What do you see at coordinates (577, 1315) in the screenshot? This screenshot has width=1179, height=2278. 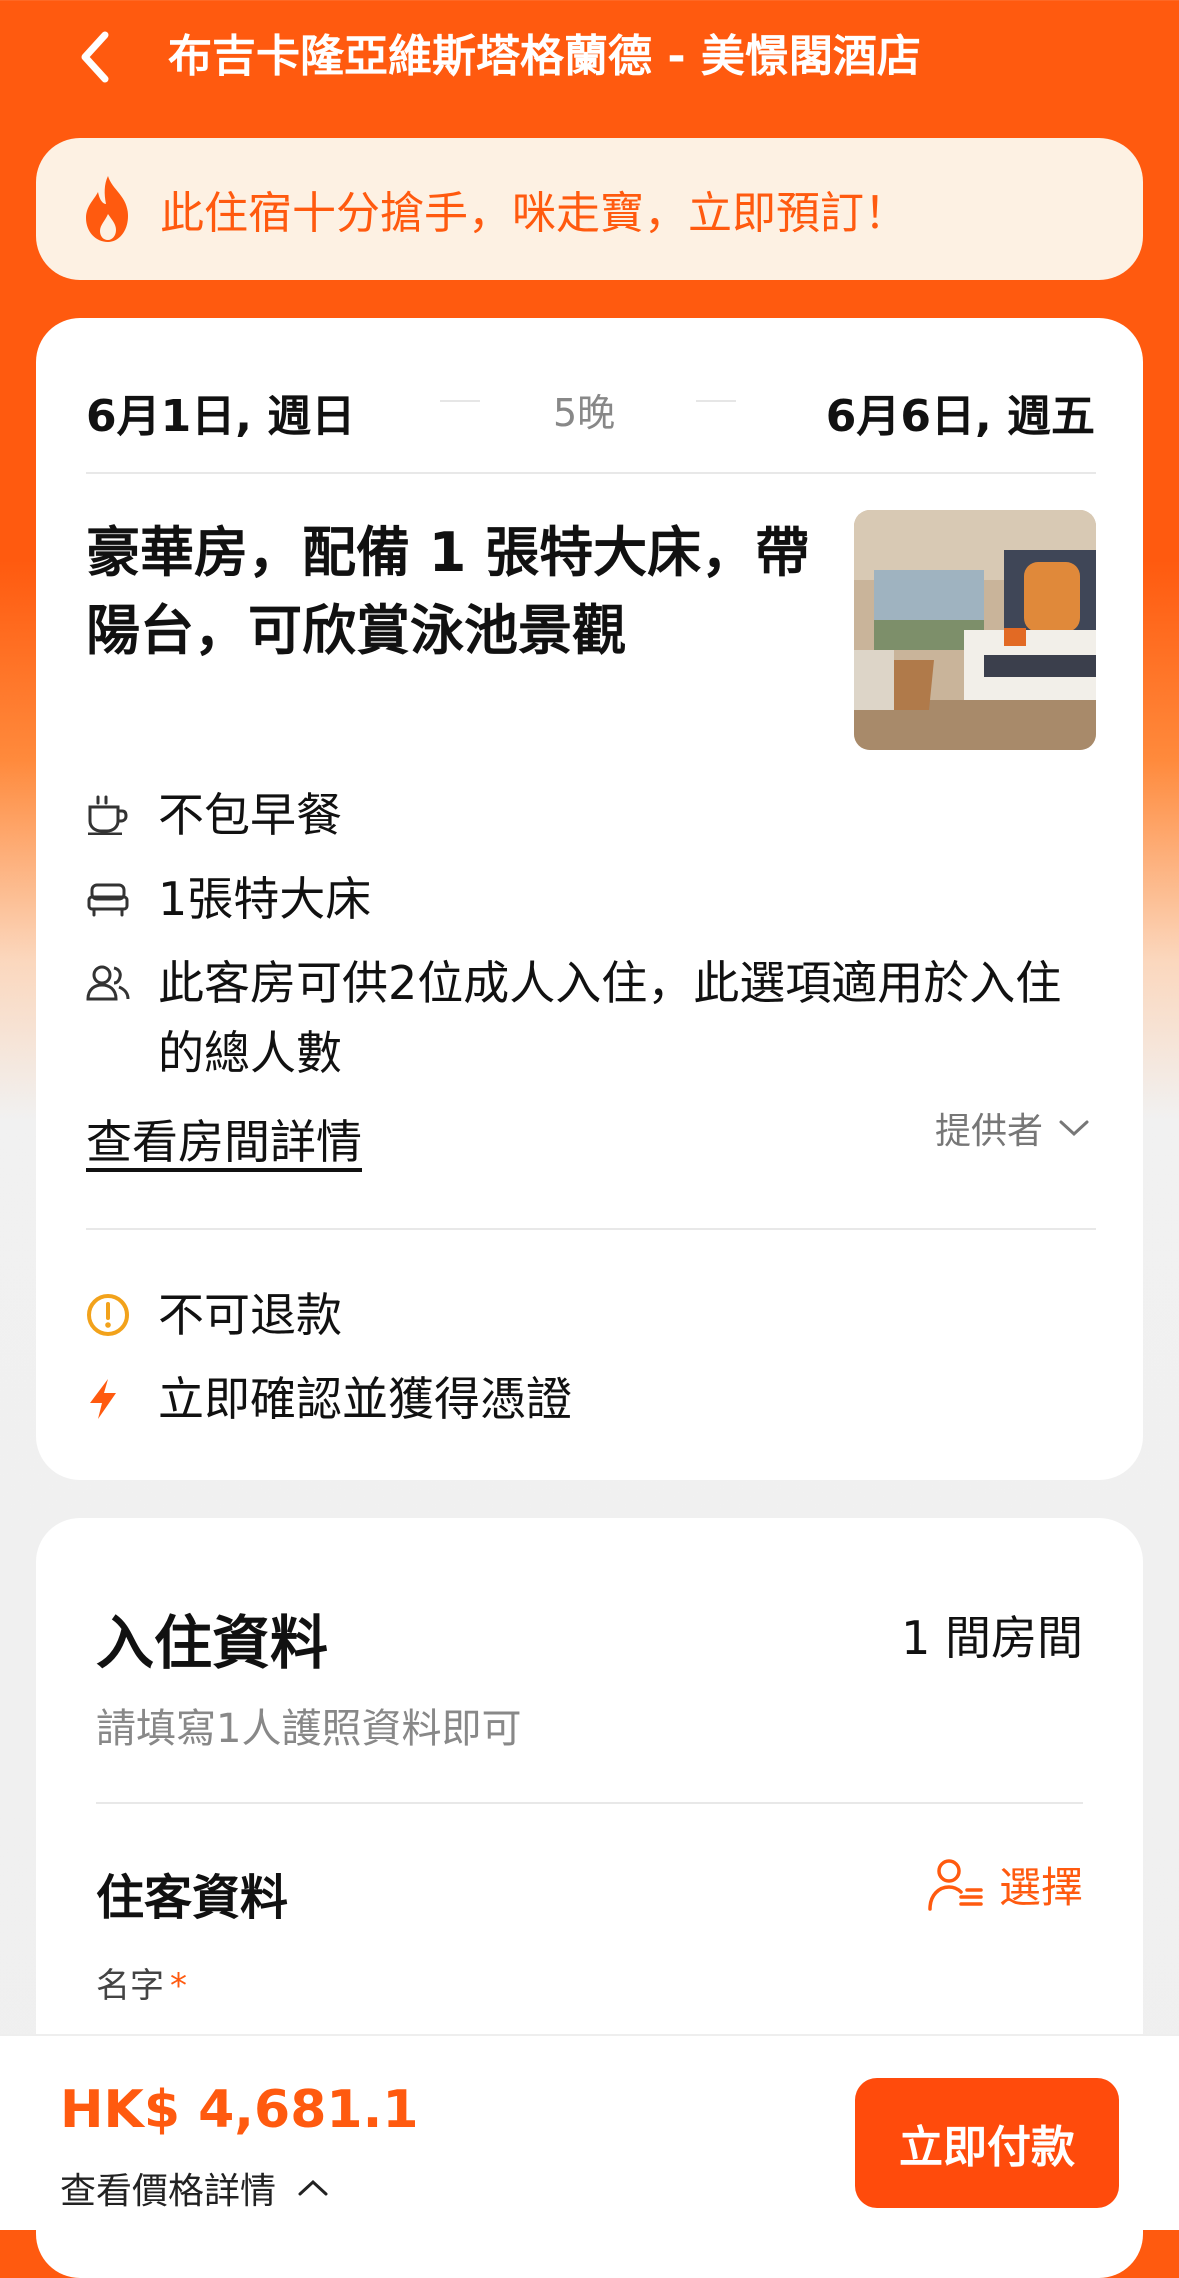 I see `policy-refund: 不可退款` at bounding box center [577, 1315].